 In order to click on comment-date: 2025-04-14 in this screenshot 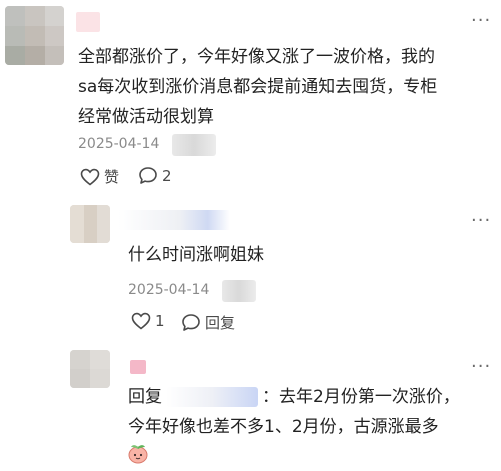, I will do `click(119, 144)`.